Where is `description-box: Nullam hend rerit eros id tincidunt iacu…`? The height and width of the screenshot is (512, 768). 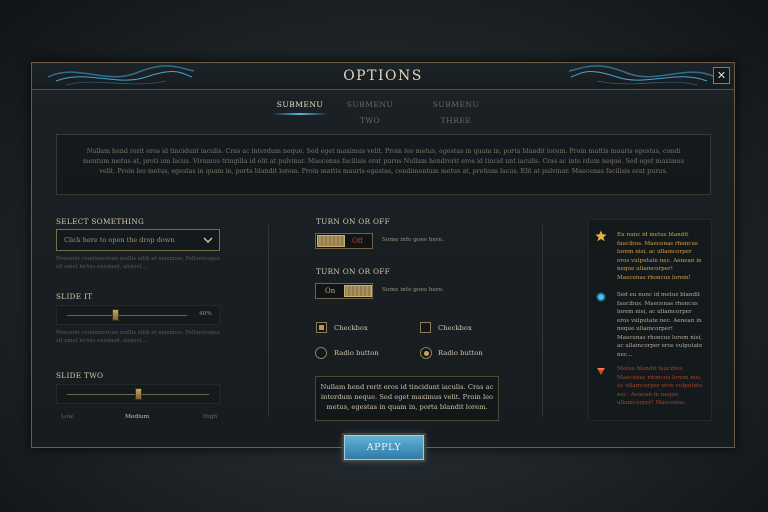 description-box: Nullam hend rerit eros id tincidunt iacu… is located at coordinates (407, 398).